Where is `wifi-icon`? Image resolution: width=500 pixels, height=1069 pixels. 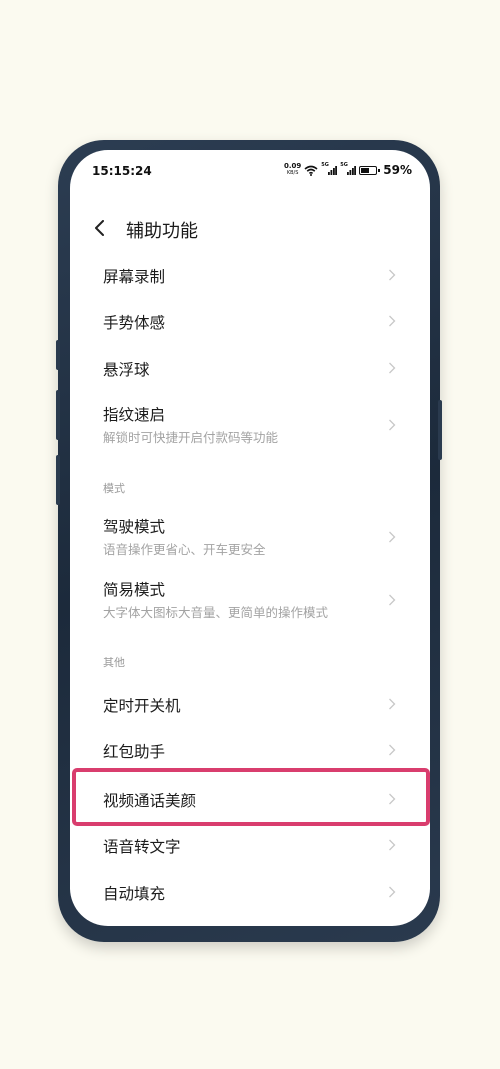 wifi-icon is located at coordinates (311, 170).